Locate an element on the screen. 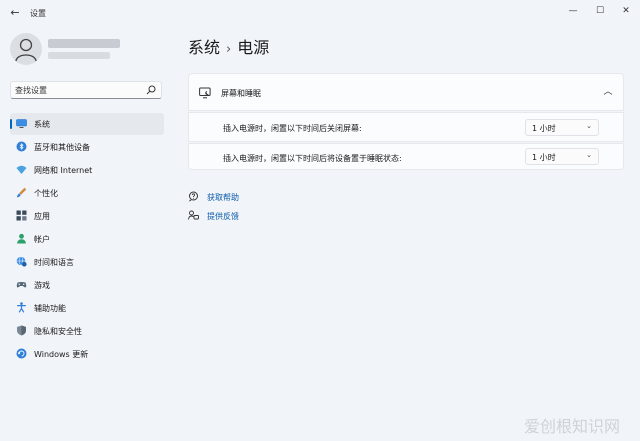  section-title: 屏幕和睡眠 is located at coordinates (241, 93).